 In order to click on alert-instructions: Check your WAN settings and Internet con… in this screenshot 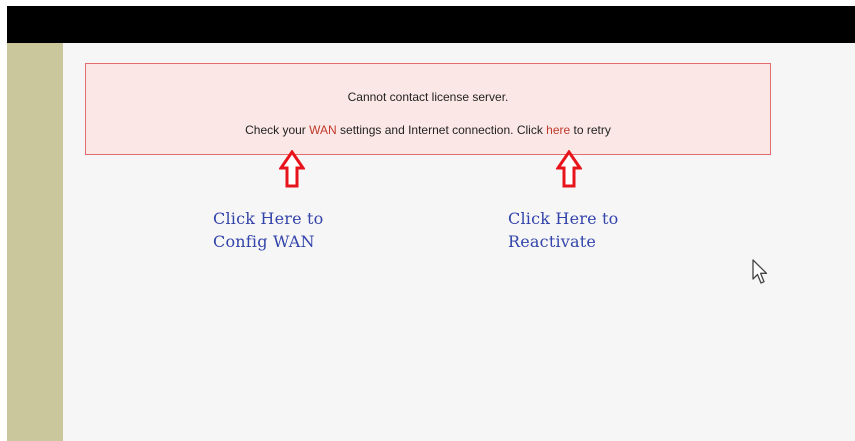, I will do `click(428, 130)`.